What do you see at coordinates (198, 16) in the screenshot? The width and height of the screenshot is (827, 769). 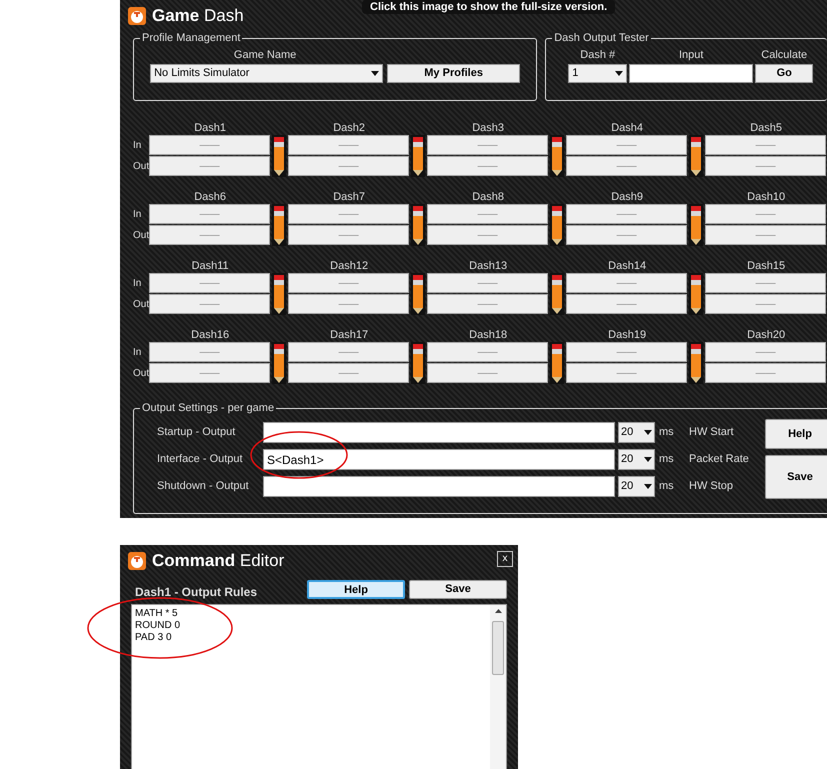 I see `window-title: Game Dash` at bounding box center [198, 16].